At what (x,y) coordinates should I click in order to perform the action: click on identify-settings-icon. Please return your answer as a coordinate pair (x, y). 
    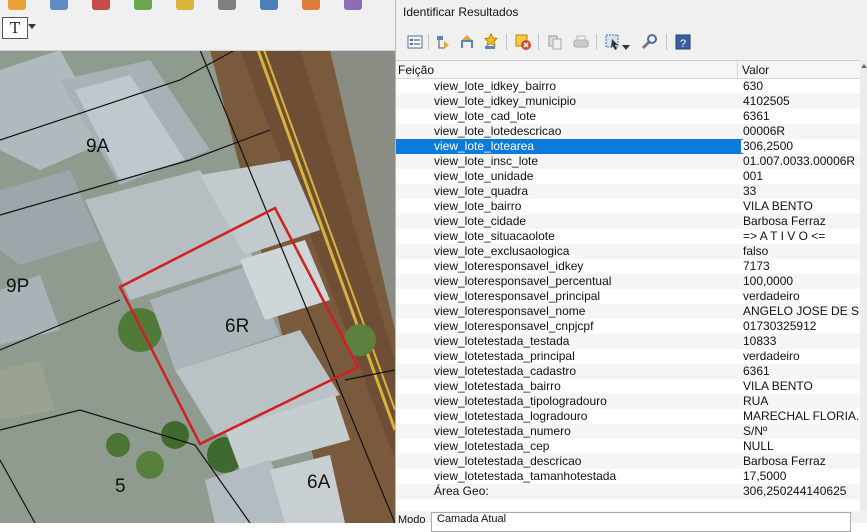
    Looking at the image, I should click on (649, 42).